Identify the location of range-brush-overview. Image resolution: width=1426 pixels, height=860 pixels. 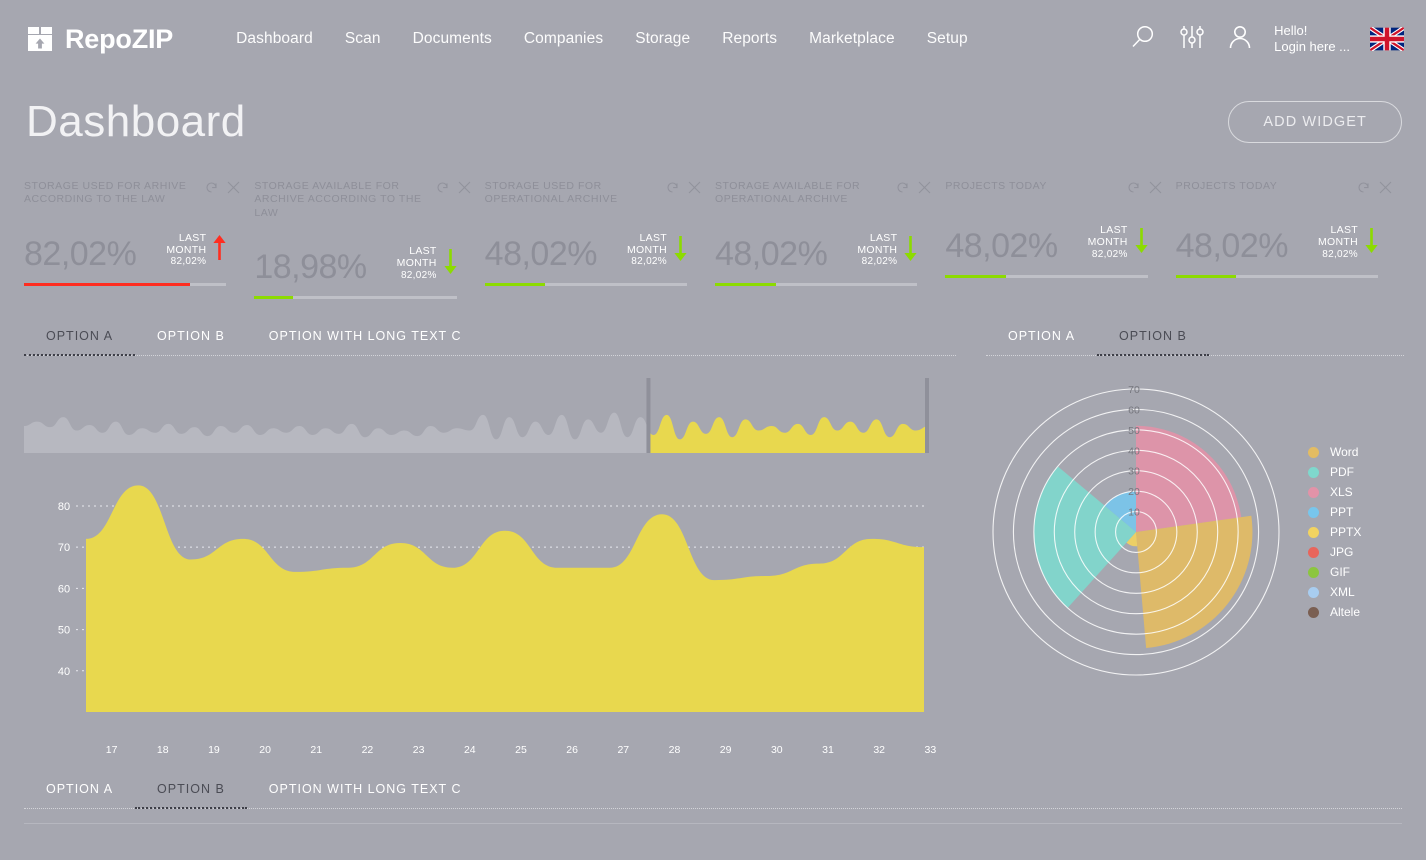
(490, 415).